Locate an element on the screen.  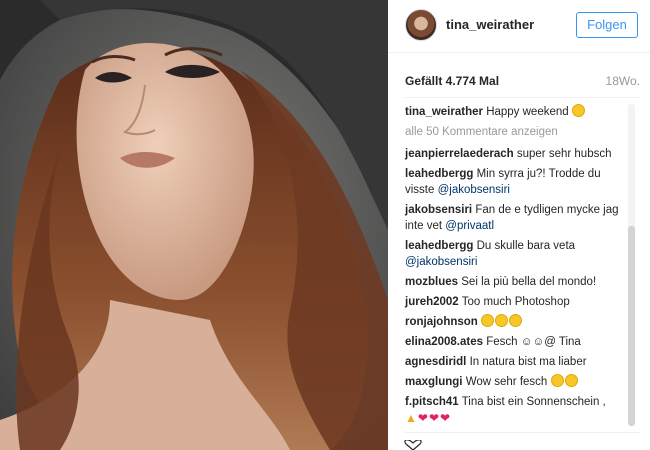
comment-item: jureh2002 Too much Photoshop is located at coordinates (514, 302).